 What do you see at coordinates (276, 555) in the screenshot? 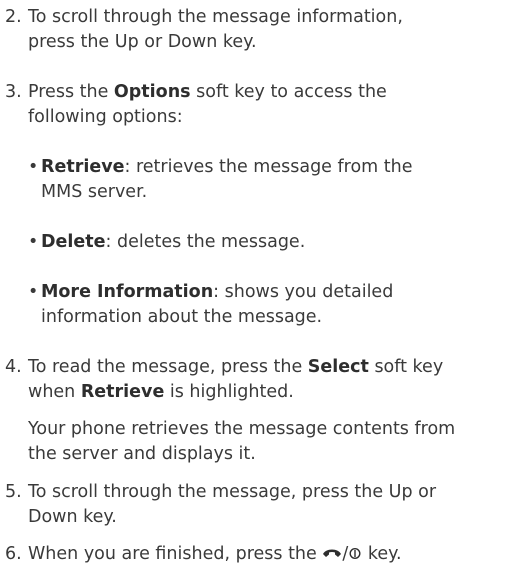
I see `step-text-line: When you are finished, press the / key.` at bounding box center [276, 555].